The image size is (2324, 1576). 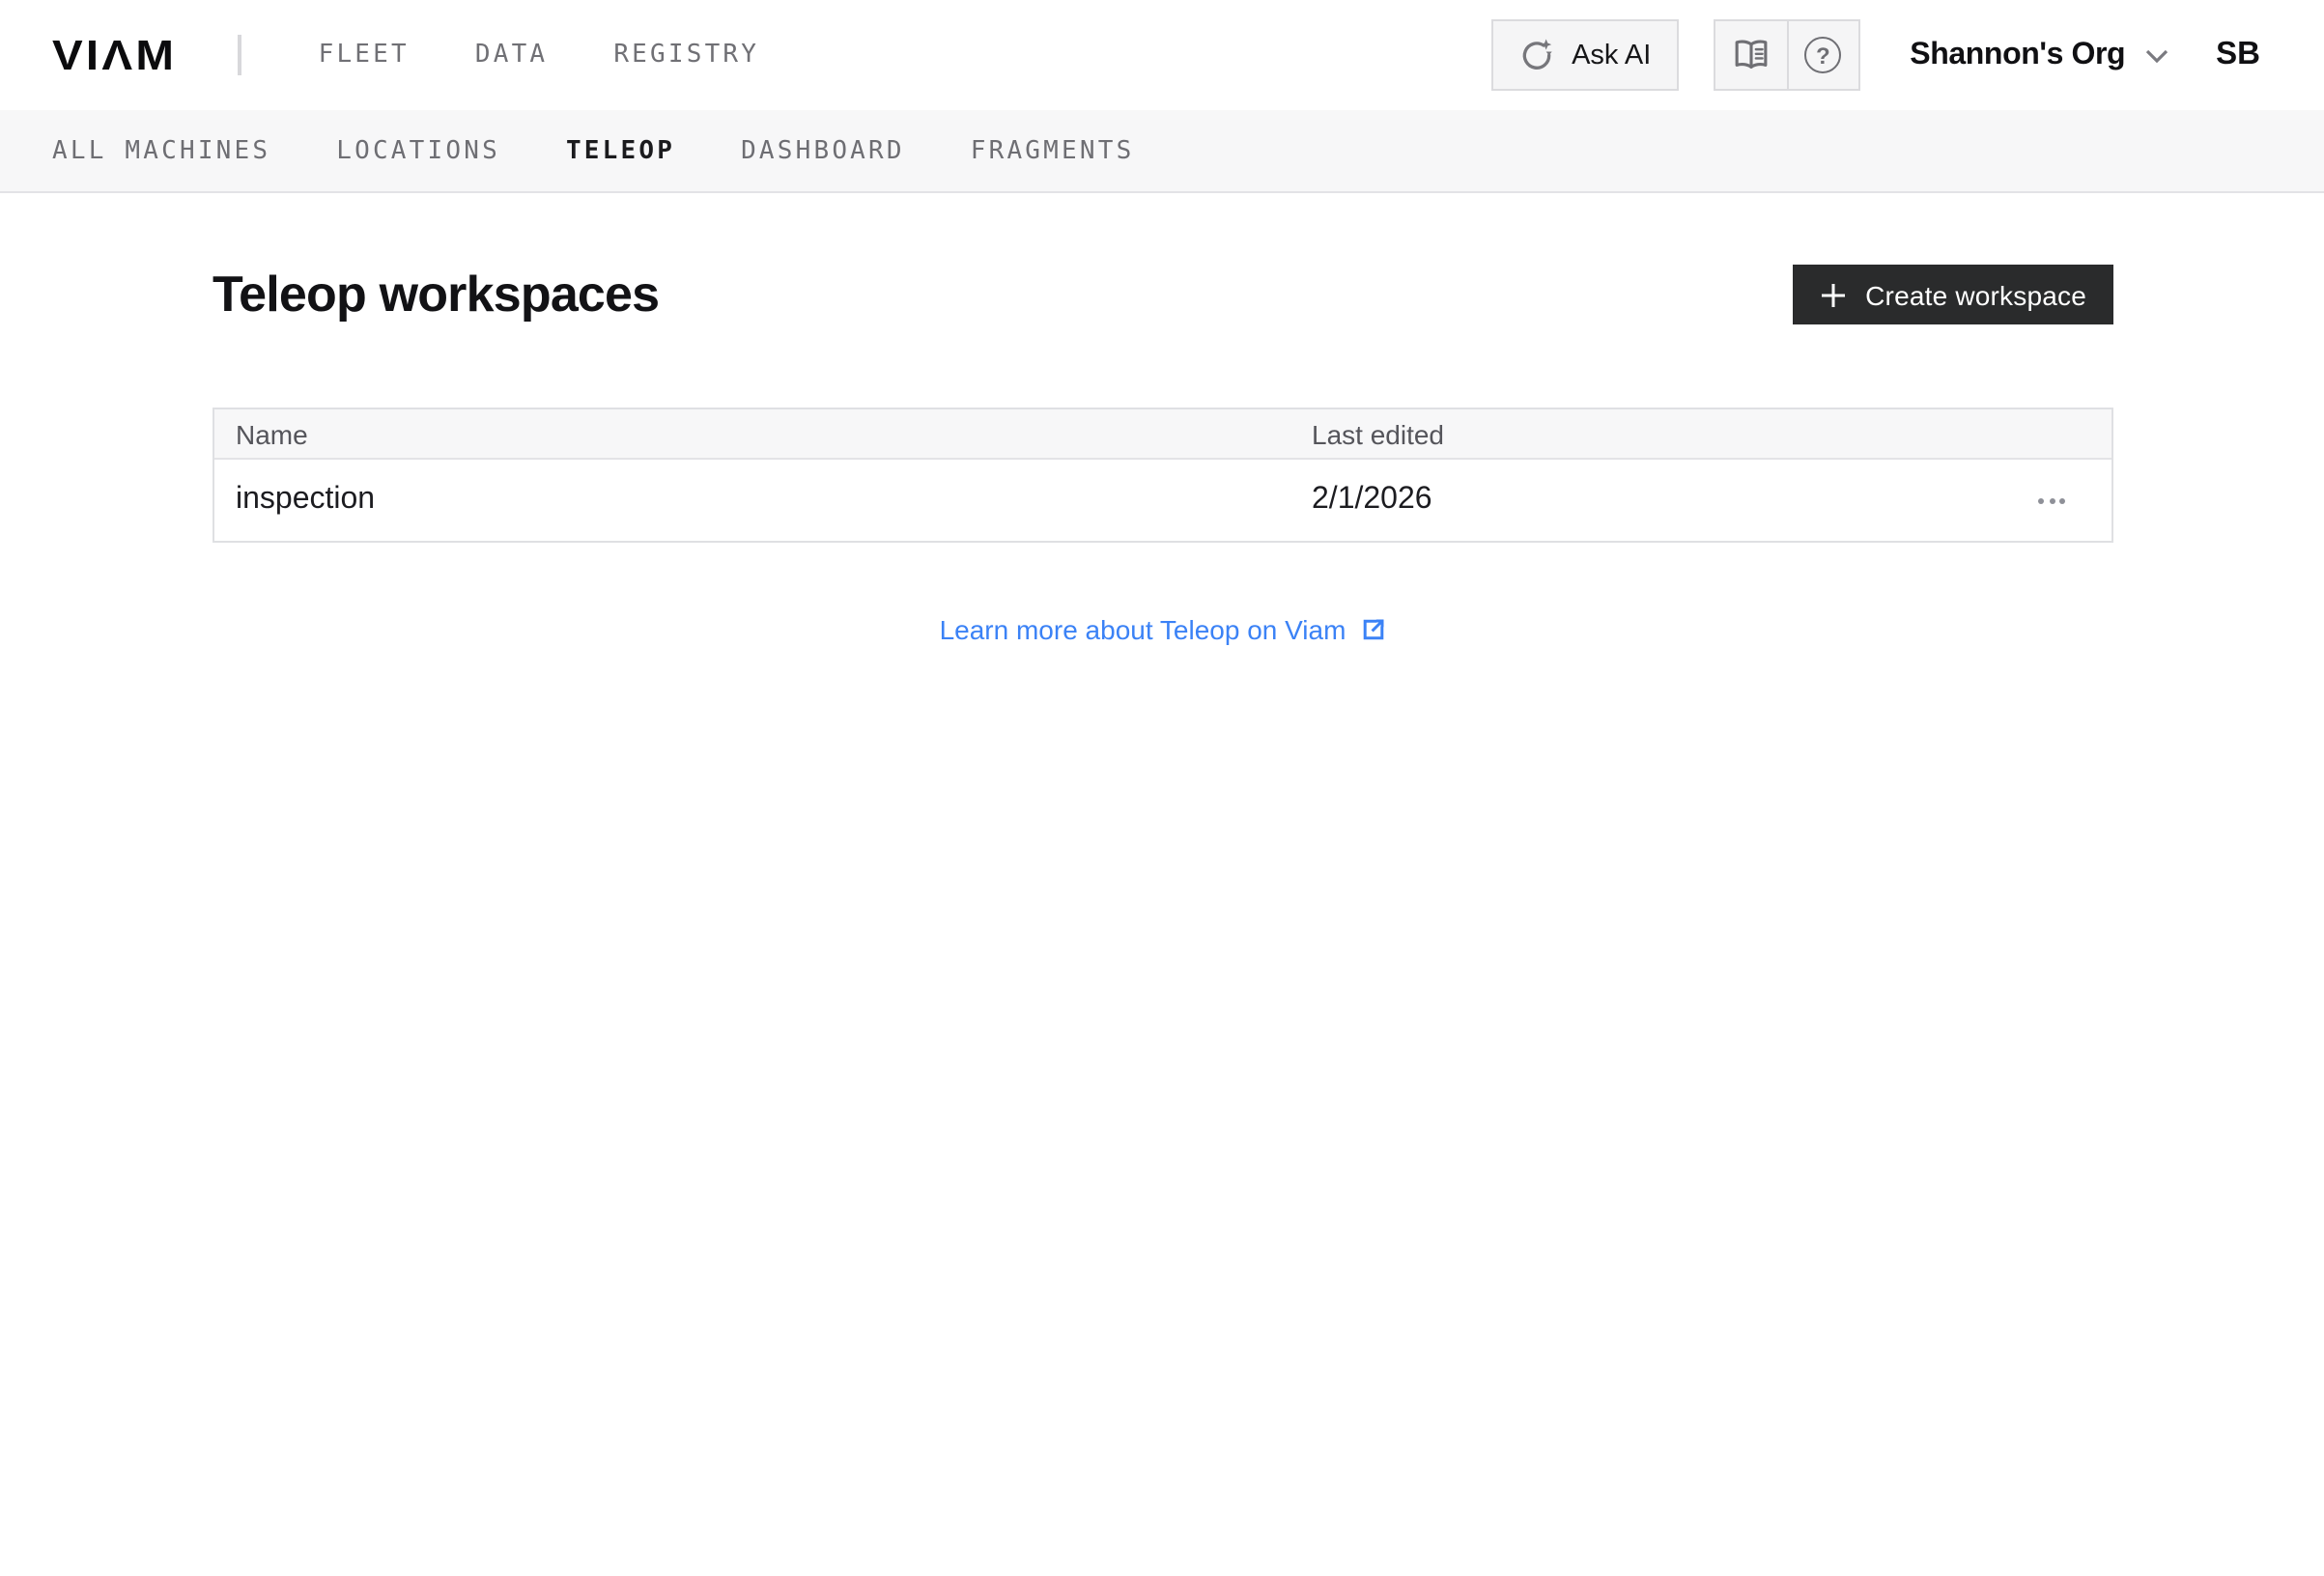 I want to click on nav-item-fleet: FLEET, so click(x=364, y=55).